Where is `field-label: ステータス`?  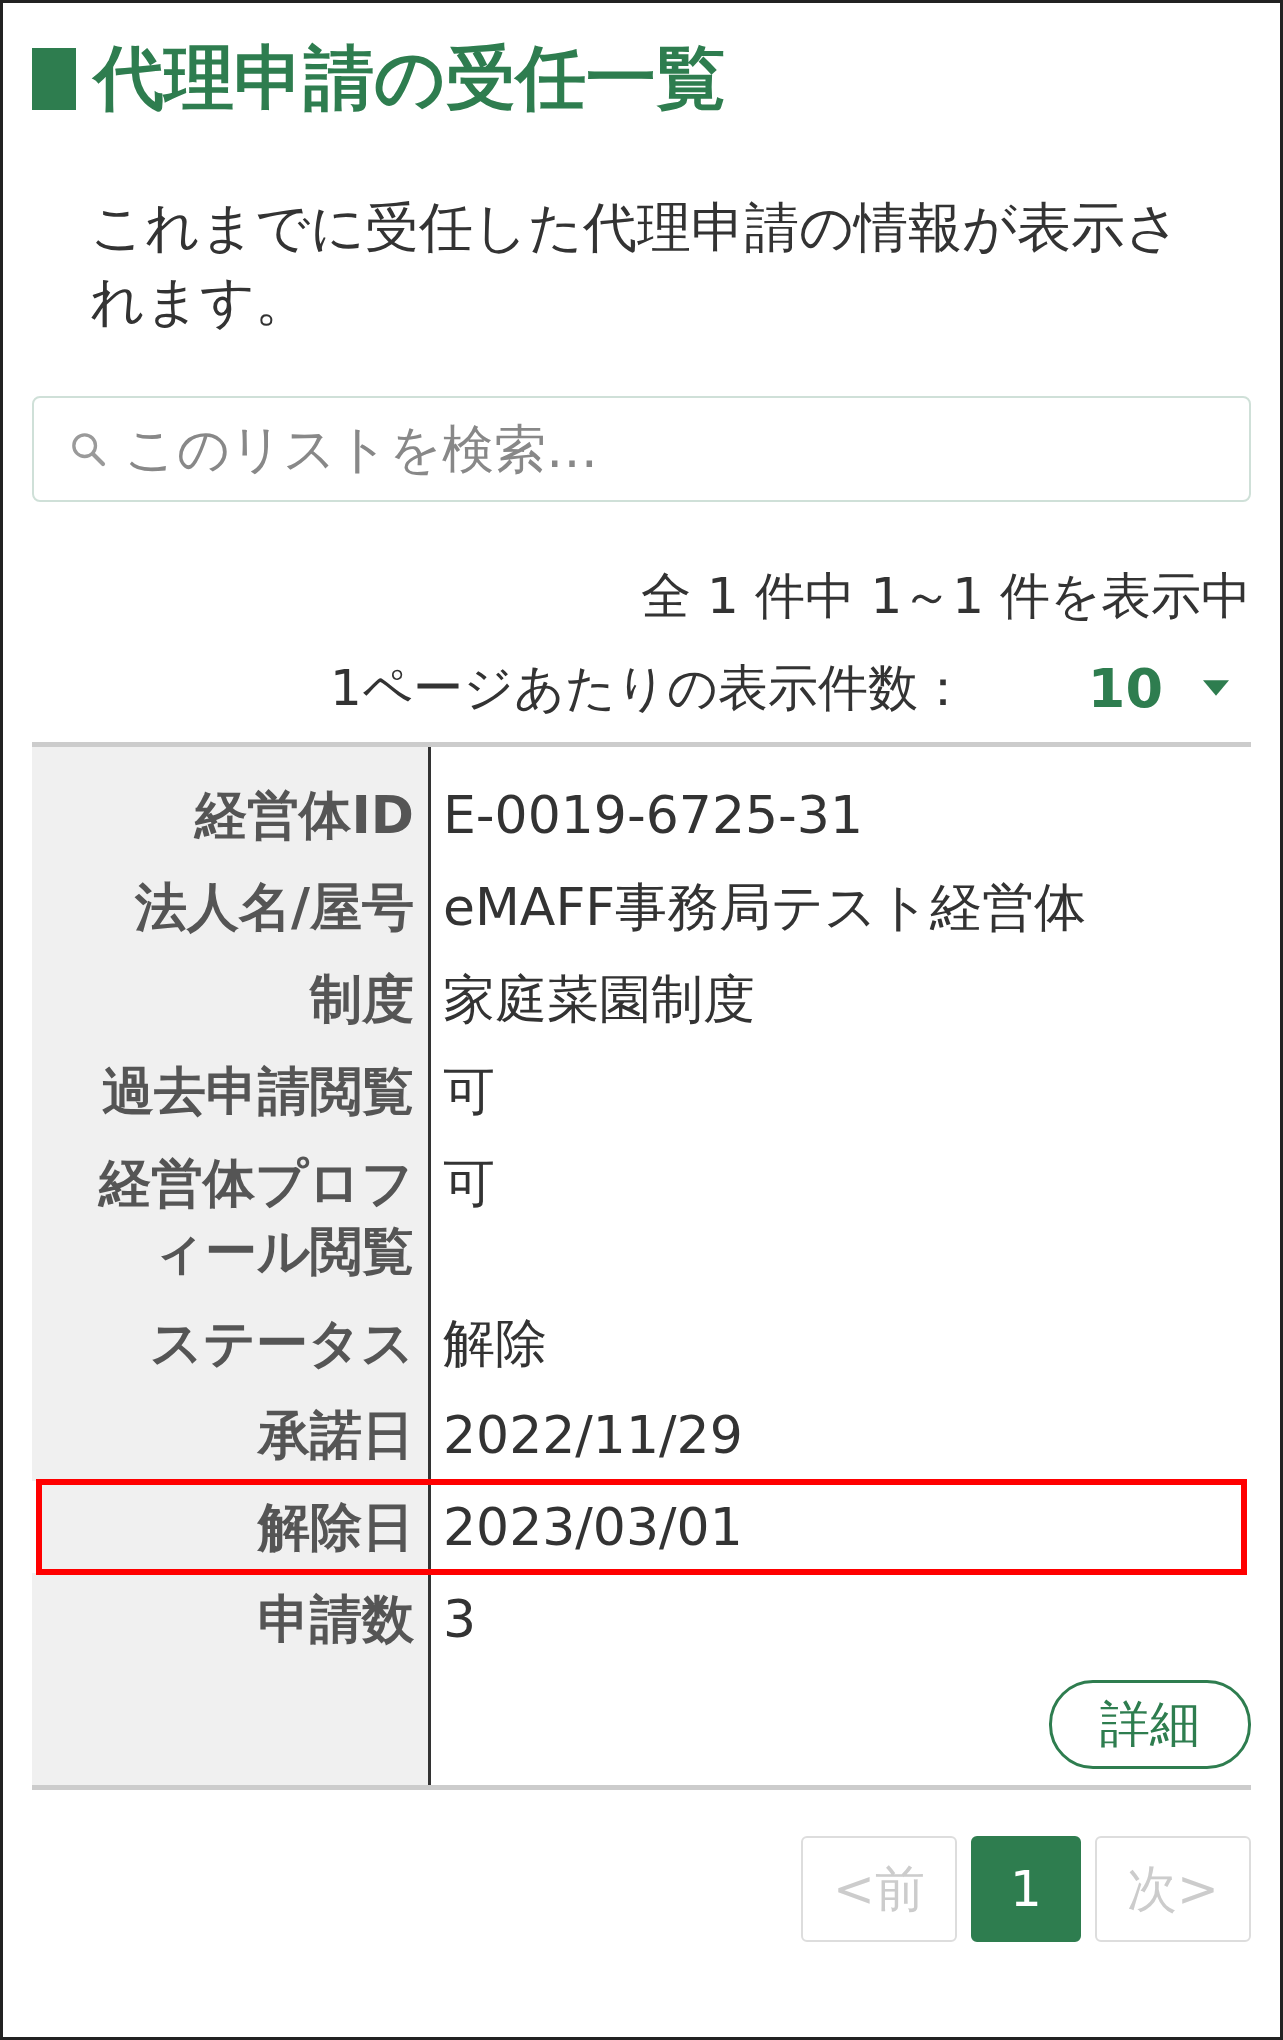 field-label: ステータス is located at coordinates (231, 1343).